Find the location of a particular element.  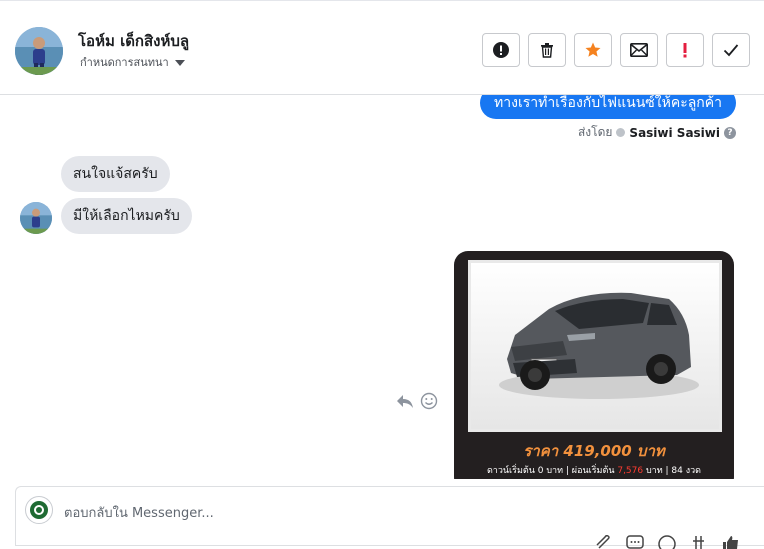

follow-up-button is located at coordinates (685, 50).